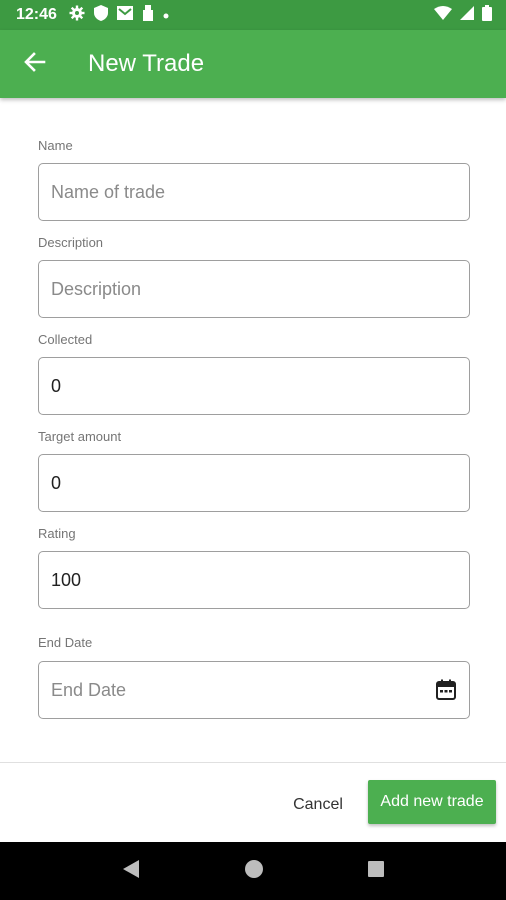 The image size is (506, 900). What do you see at coordinates (166, 15) in the screenshot?
I see `dot-icon` at bounding box center [166, 15].